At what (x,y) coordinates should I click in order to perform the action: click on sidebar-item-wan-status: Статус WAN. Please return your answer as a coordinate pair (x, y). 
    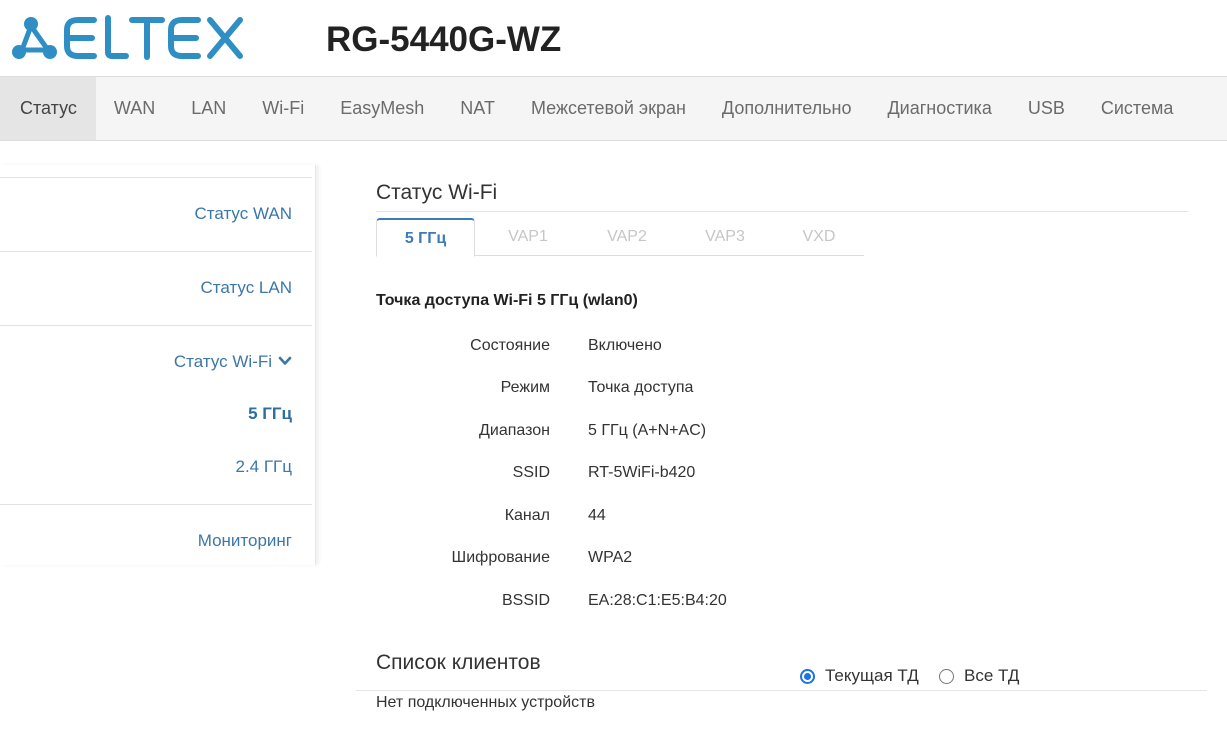
    Looking at the image, I should click on (244, 214).